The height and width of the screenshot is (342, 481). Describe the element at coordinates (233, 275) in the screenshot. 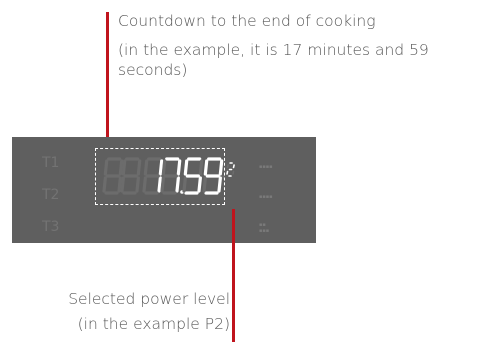

I see `power-leader-line` at that location.